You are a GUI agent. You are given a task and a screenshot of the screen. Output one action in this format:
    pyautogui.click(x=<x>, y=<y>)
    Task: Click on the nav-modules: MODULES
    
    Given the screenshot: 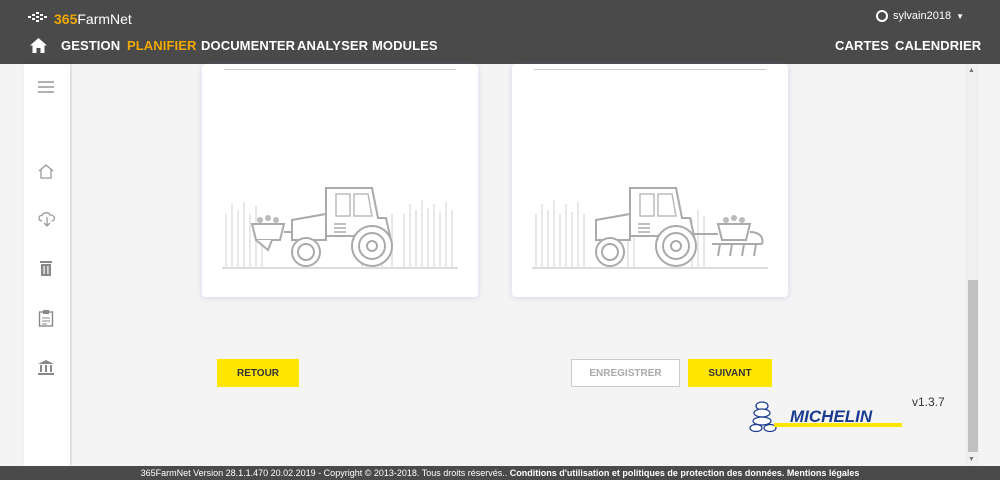 What is the action you would take?
    pyautogui.click(x=405, y=45)
    